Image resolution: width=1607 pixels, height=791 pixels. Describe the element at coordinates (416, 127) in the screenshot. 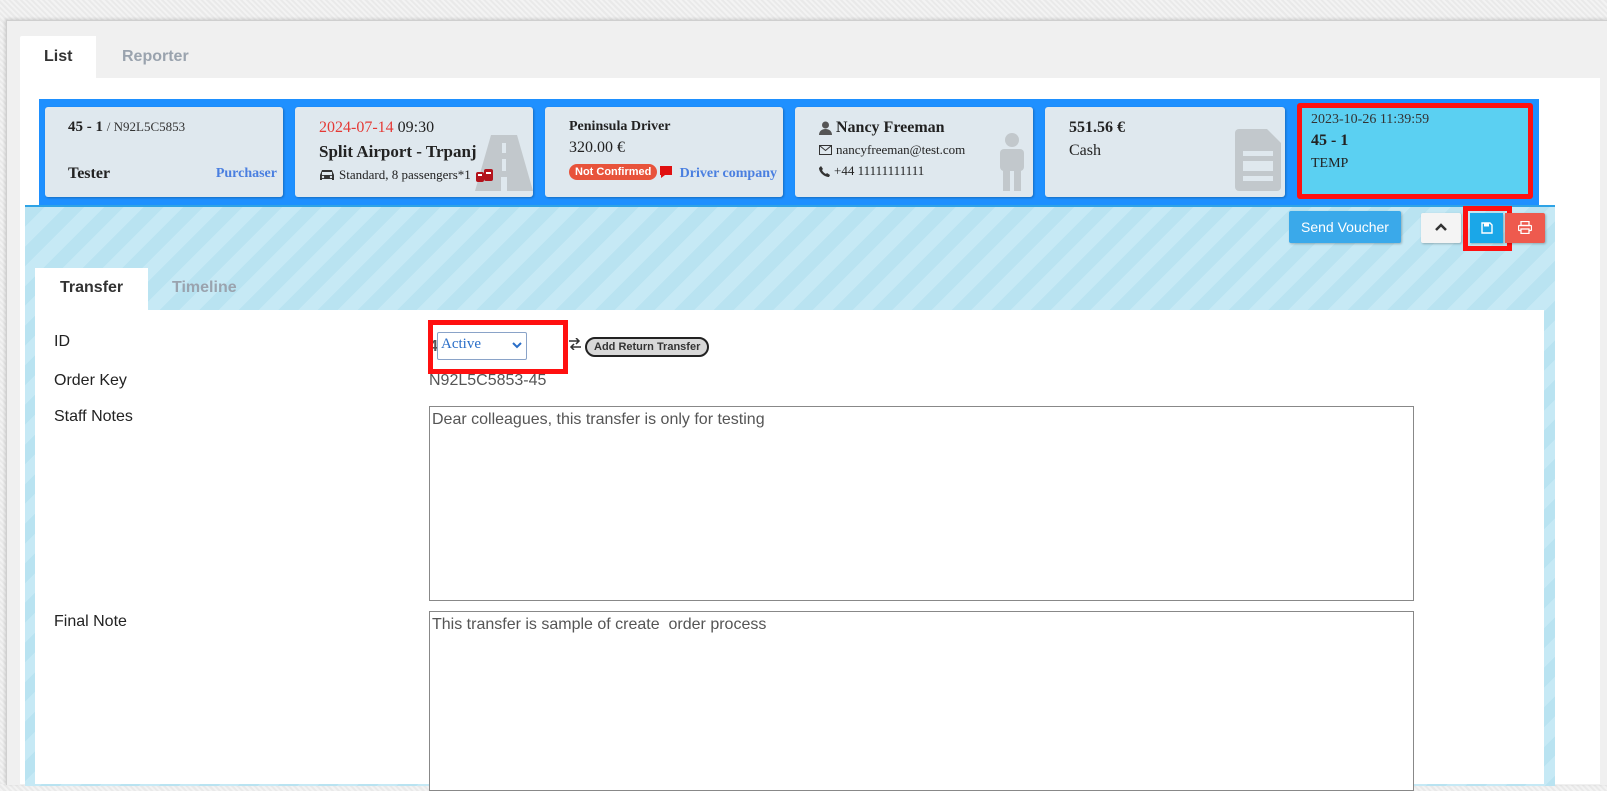

I see `transfer-time: 09:30` at that location.